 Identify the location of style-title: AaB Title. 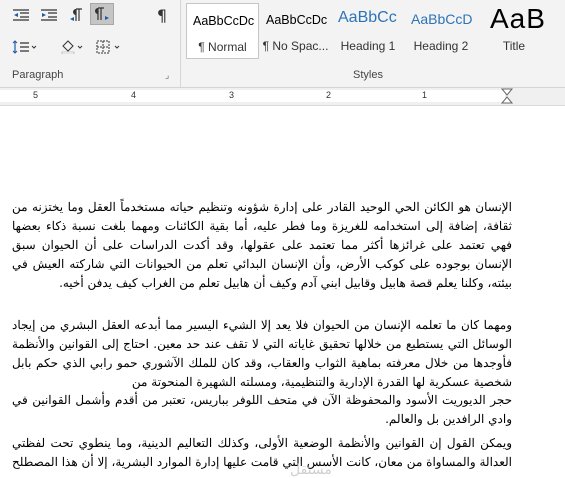
(514, 31).